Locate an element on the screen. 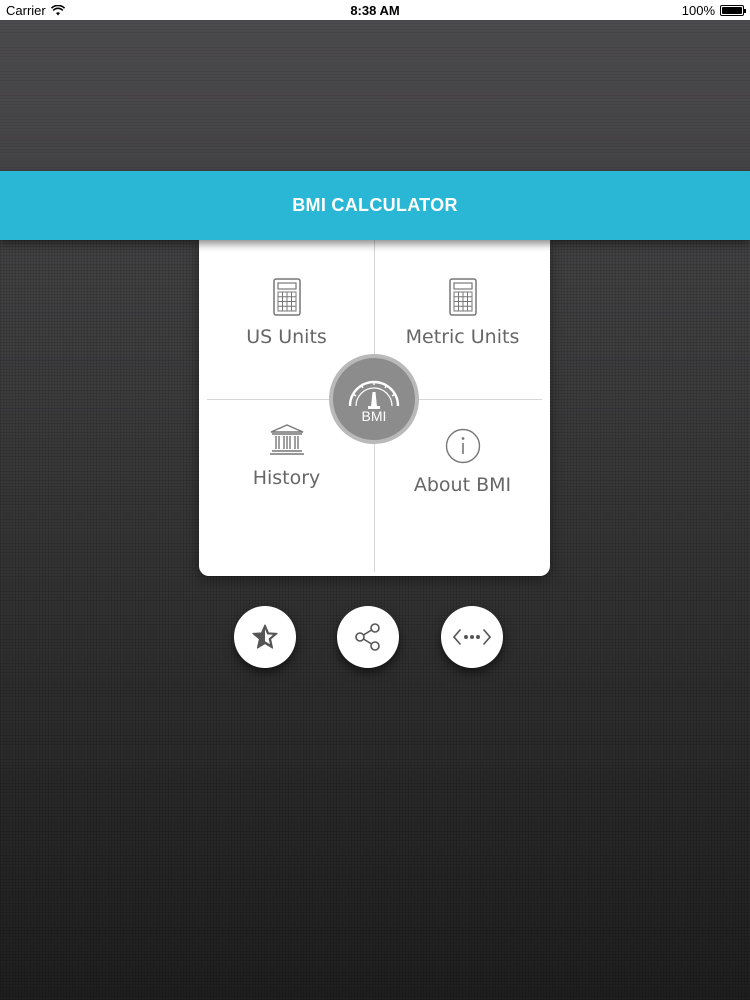  more-code-icon is located at coordinates (472, 637).